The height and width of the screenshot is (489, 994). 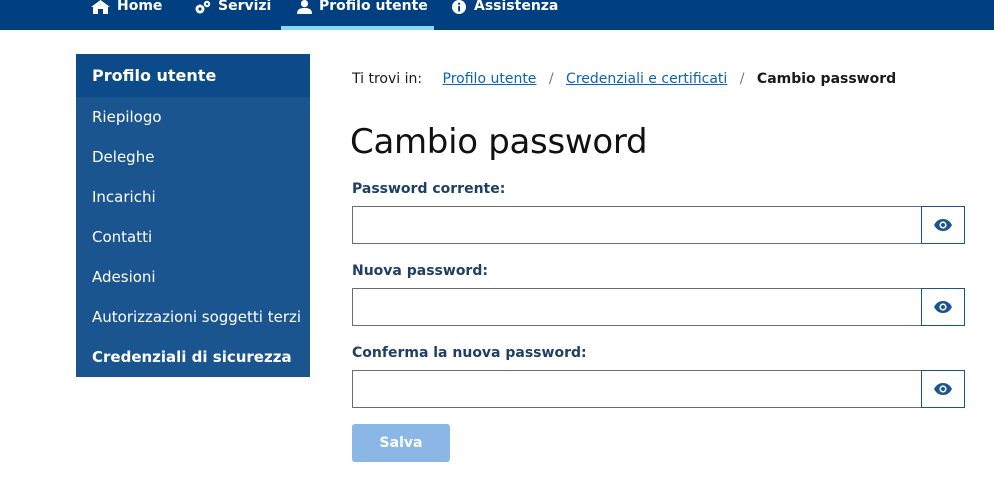 I want to click on active-tab-indicator, so click(x=357, y=28).